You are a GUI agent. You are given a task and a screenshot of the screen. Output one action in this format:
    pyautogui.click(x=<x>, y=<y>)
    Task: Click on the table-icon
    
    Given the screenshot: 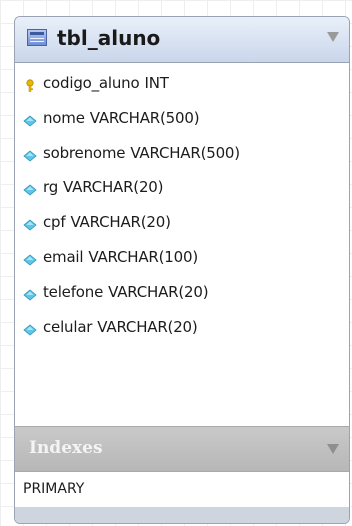 What is the action you would take?
    pyautogui.click(x=37, y=37)
    